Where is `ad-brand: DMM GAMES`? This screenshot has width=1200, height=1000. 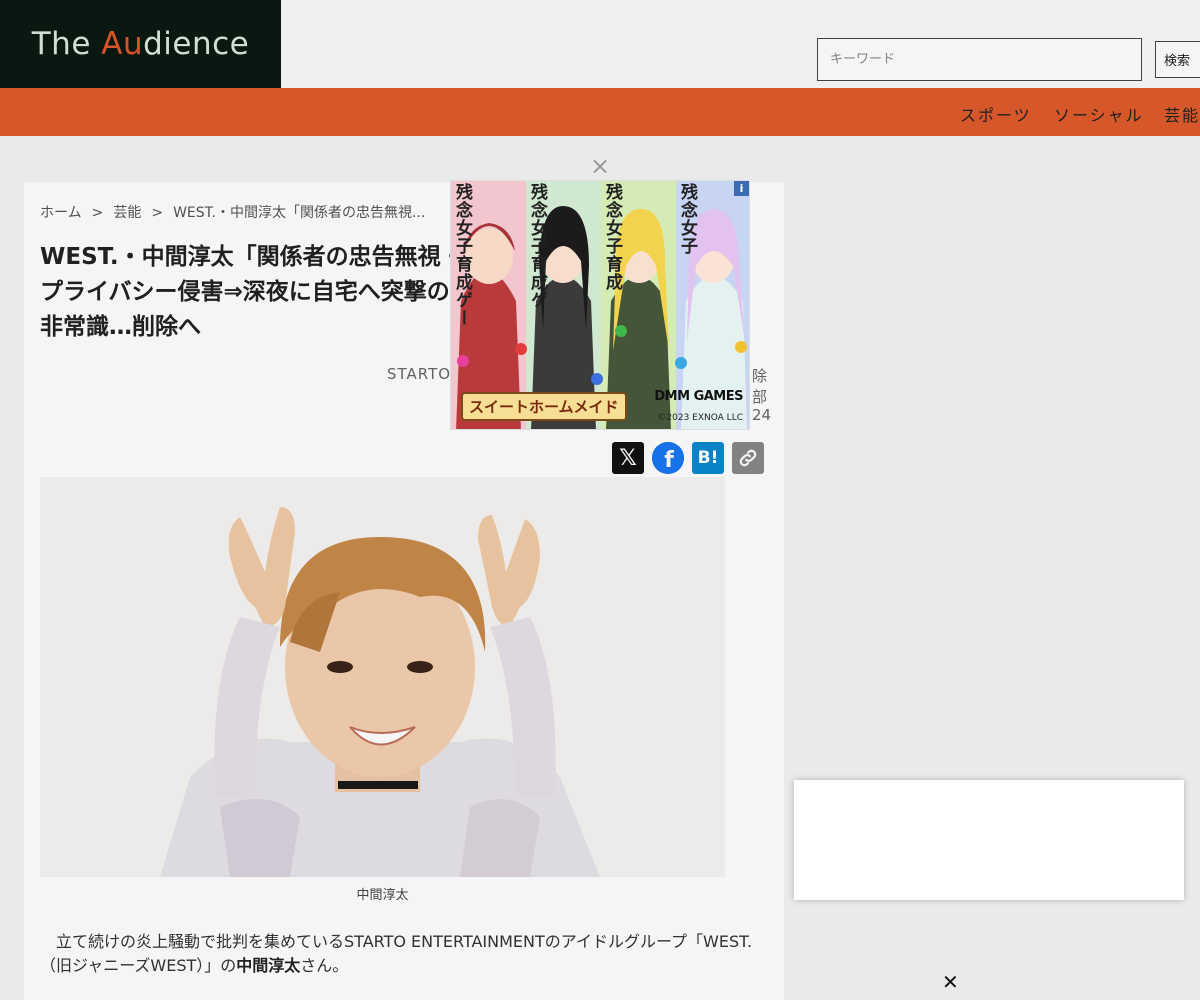 ad-brand: DMM GAMES is located at coordinates (698, 396).